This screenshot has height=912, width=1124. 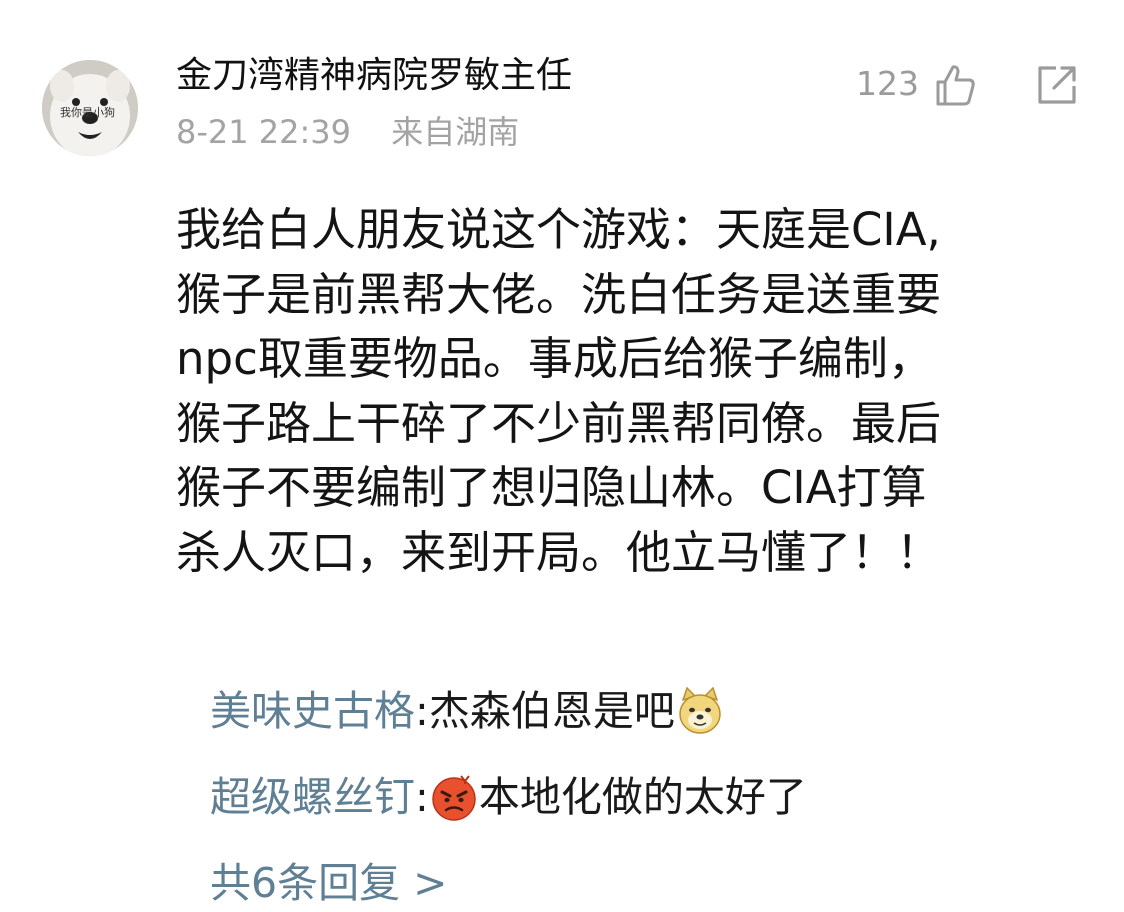 I want to click on reply-item: 超级螺丝钉 : 本地化做的太好了, so click(x=640, y=797).